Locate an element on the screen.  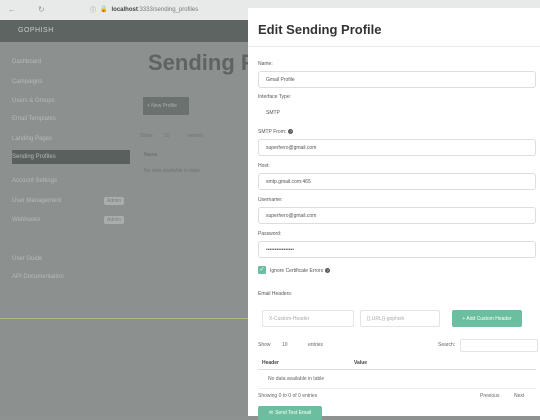
value-column: Value is located at coordinates (360, 363).